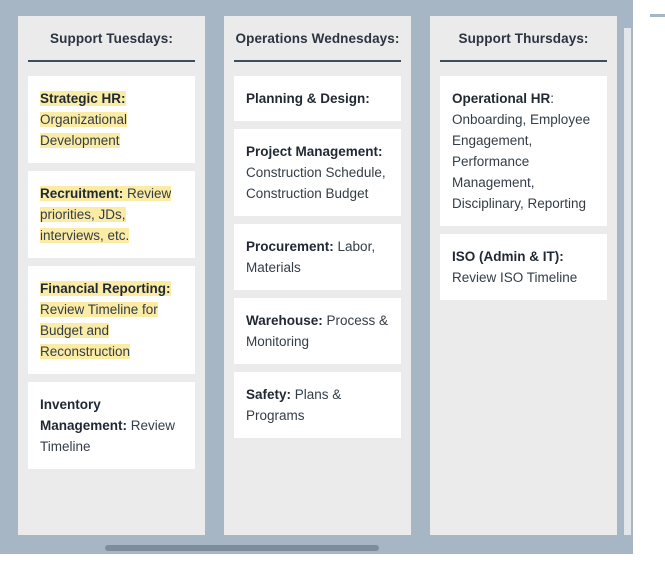 This screenshot has width=665, height=570. I want to click on board-card: Safety: Plans & Programs, so click(317, 405).